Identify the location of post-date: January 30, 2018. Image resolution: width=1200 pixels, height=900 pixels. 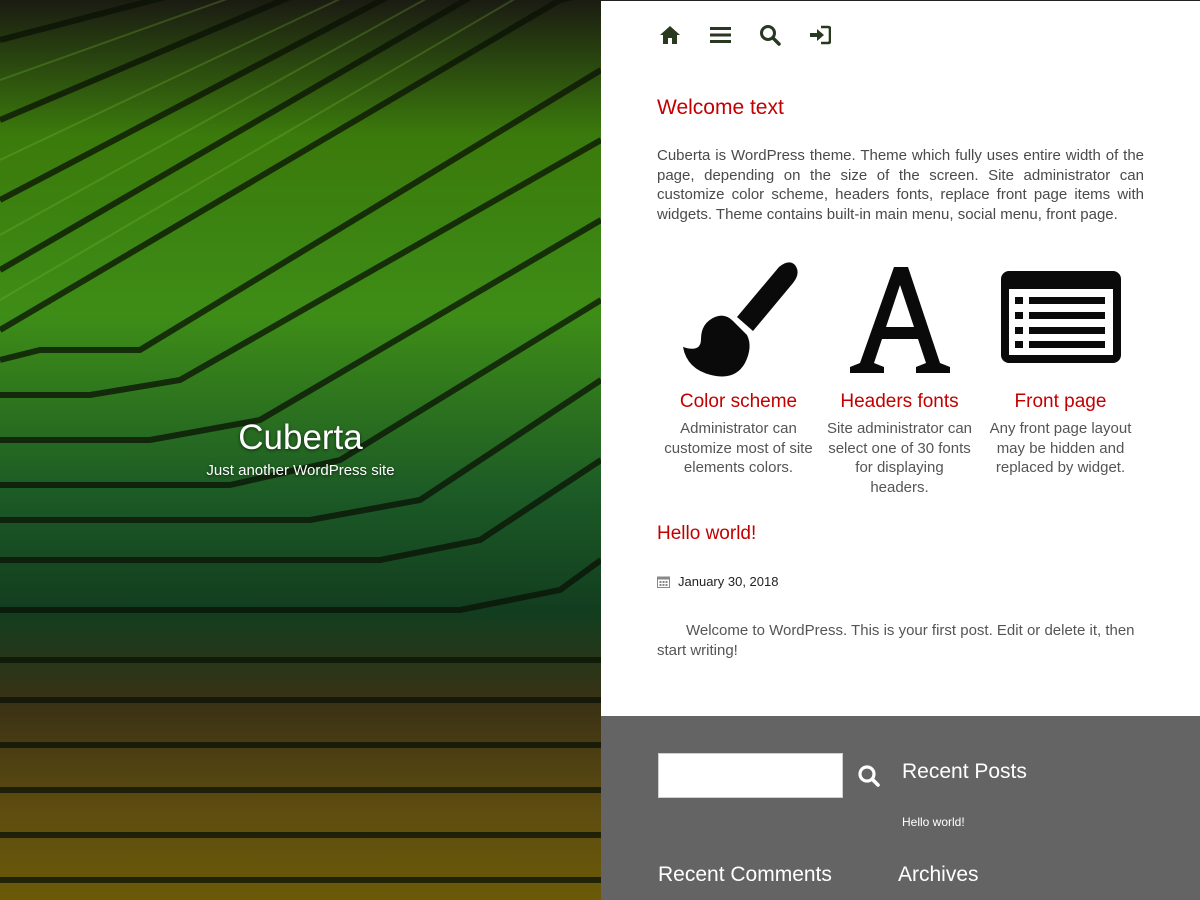
(717, 581).